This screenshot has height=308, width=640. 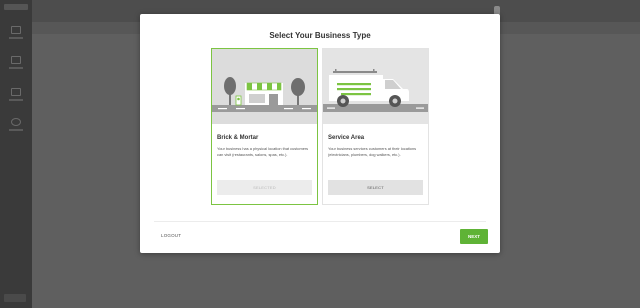 What do you see at coordinates (16, 154) in the screenshot?
I see `app-sidebar` at bounding box center [16, 154].